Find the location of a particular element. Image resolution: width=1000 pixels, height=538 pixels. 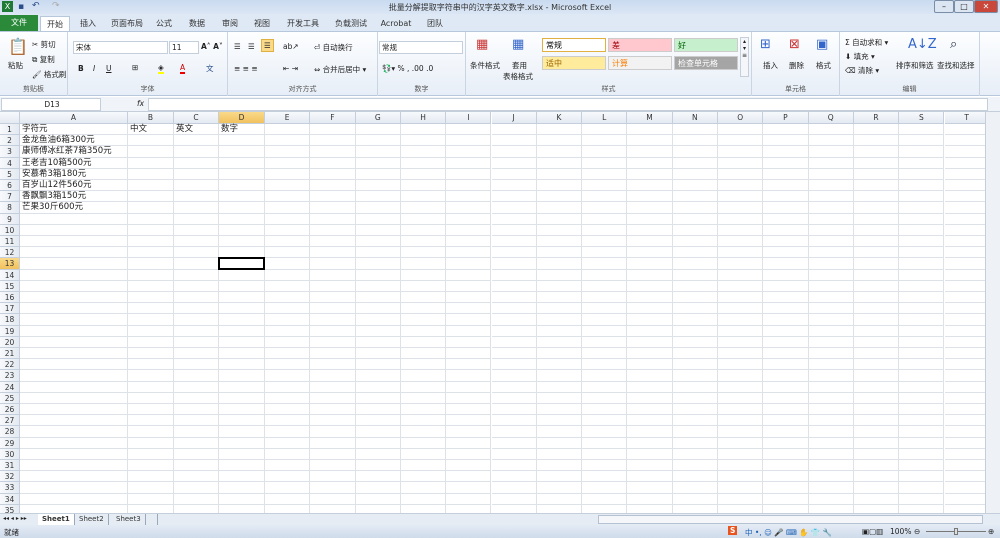

vertical-scrollbar is located at coordinates (992, 312).